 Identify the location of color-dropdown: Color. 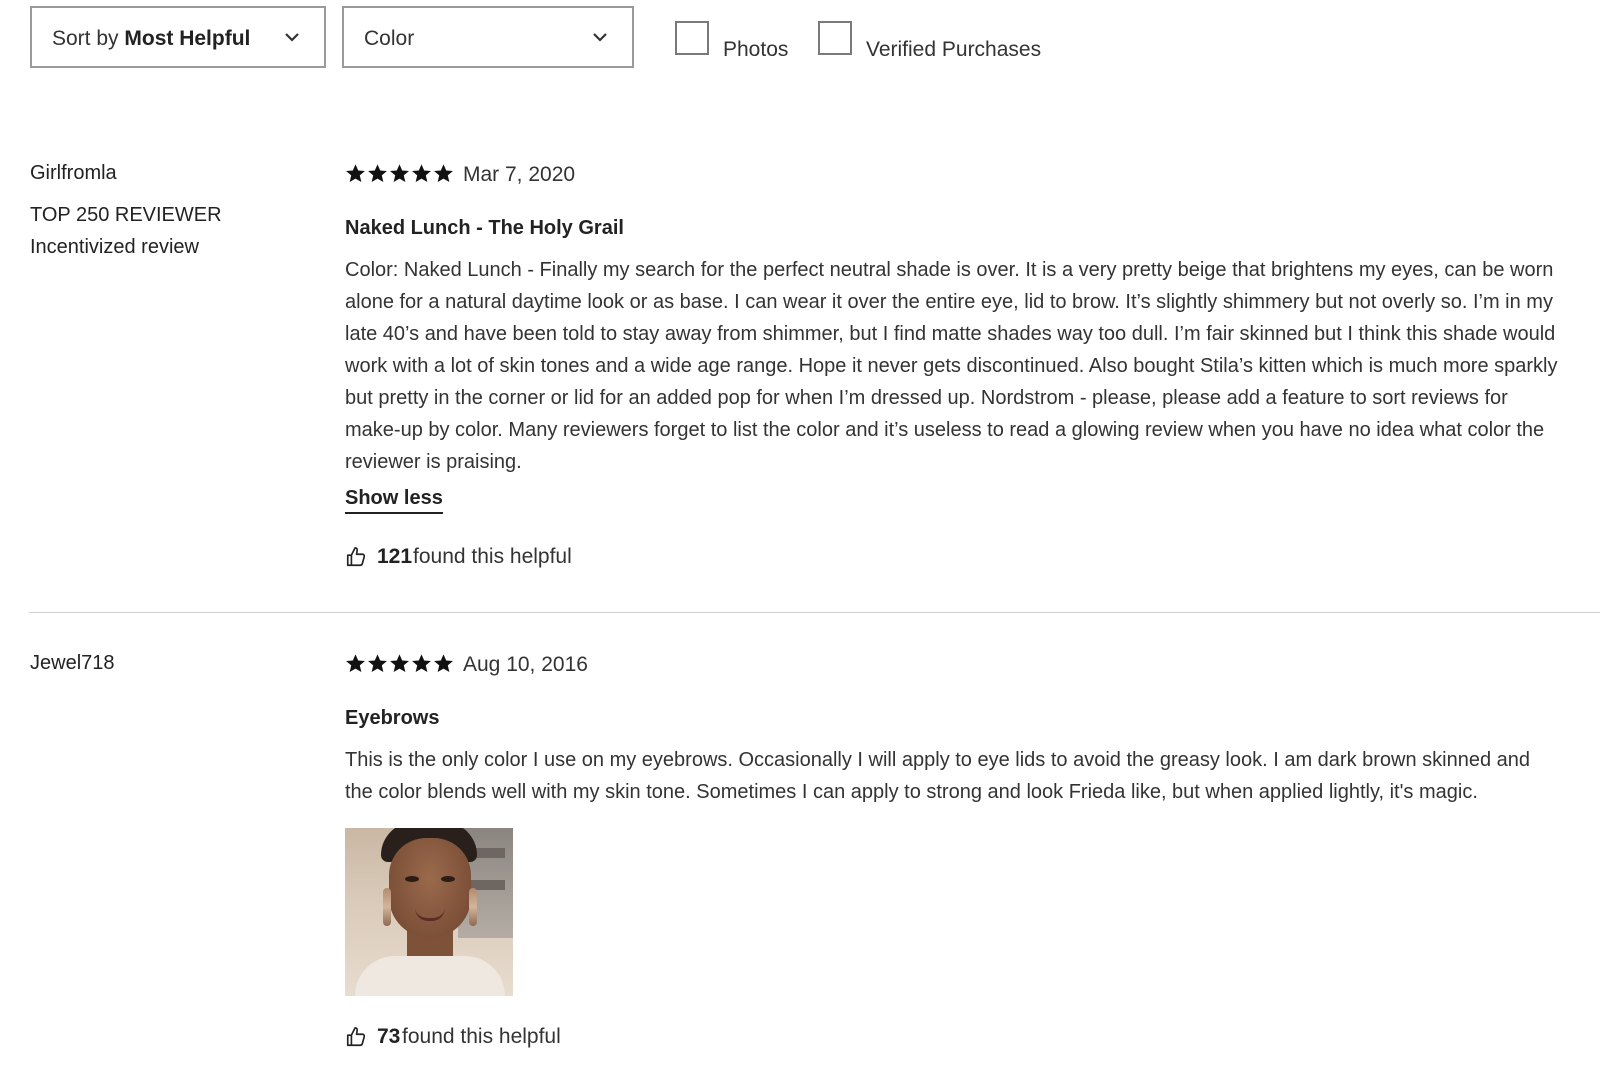
(488, 37).